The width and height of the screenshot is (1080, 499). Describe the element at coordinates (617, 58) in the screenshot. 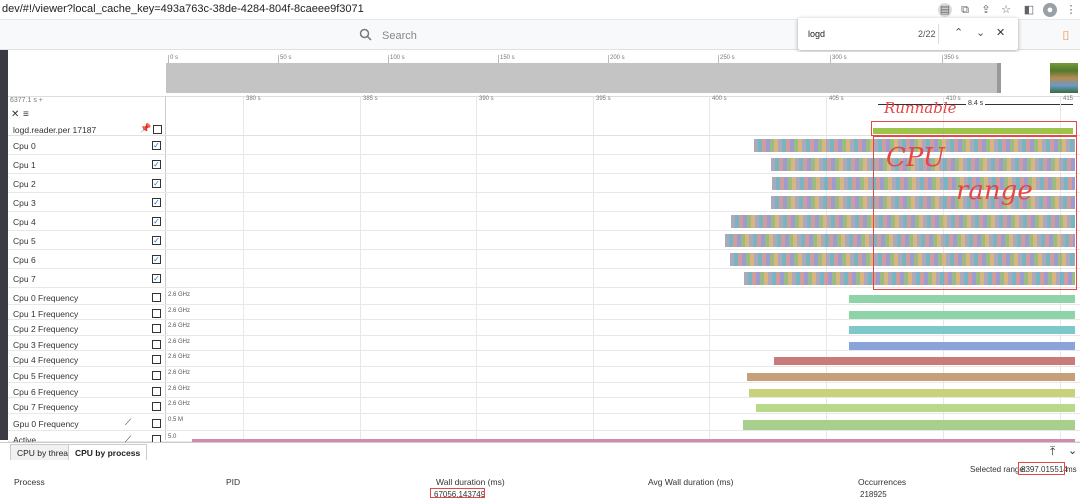

I see `overview-tick-label: 200 s` at that location.